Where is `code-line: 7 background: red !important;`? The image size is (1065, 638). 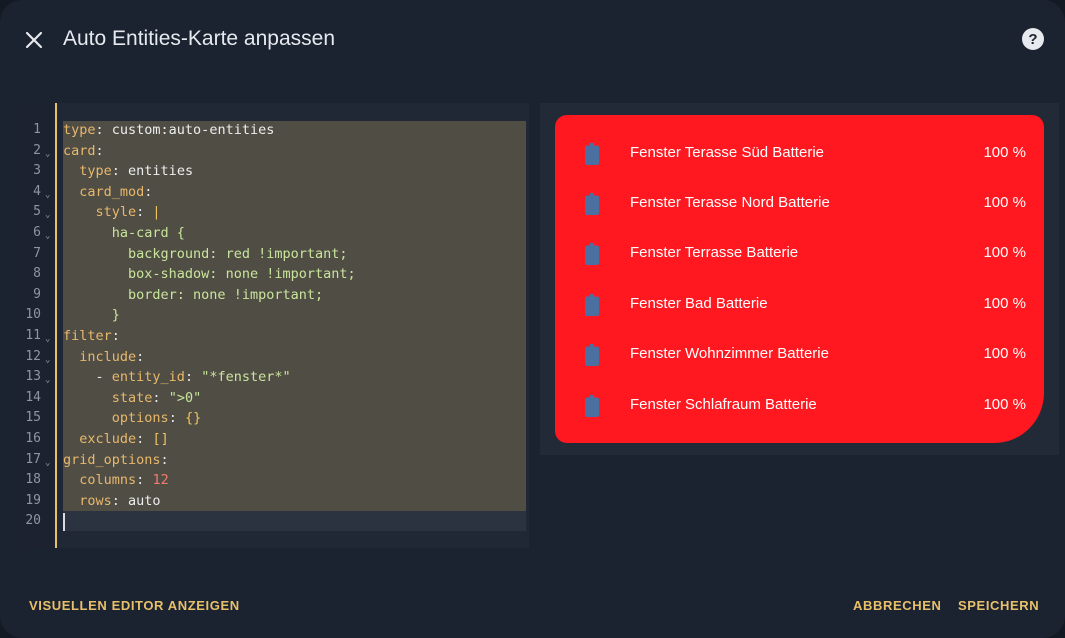 code-line: 7 background: red !important; is located at coordinates (274, 254).